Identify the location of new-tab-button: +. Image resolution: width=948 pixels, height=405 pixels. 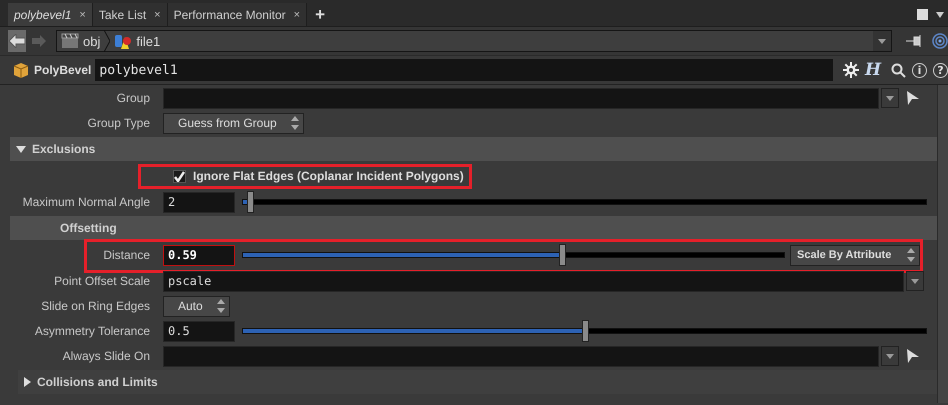
(320, 14).